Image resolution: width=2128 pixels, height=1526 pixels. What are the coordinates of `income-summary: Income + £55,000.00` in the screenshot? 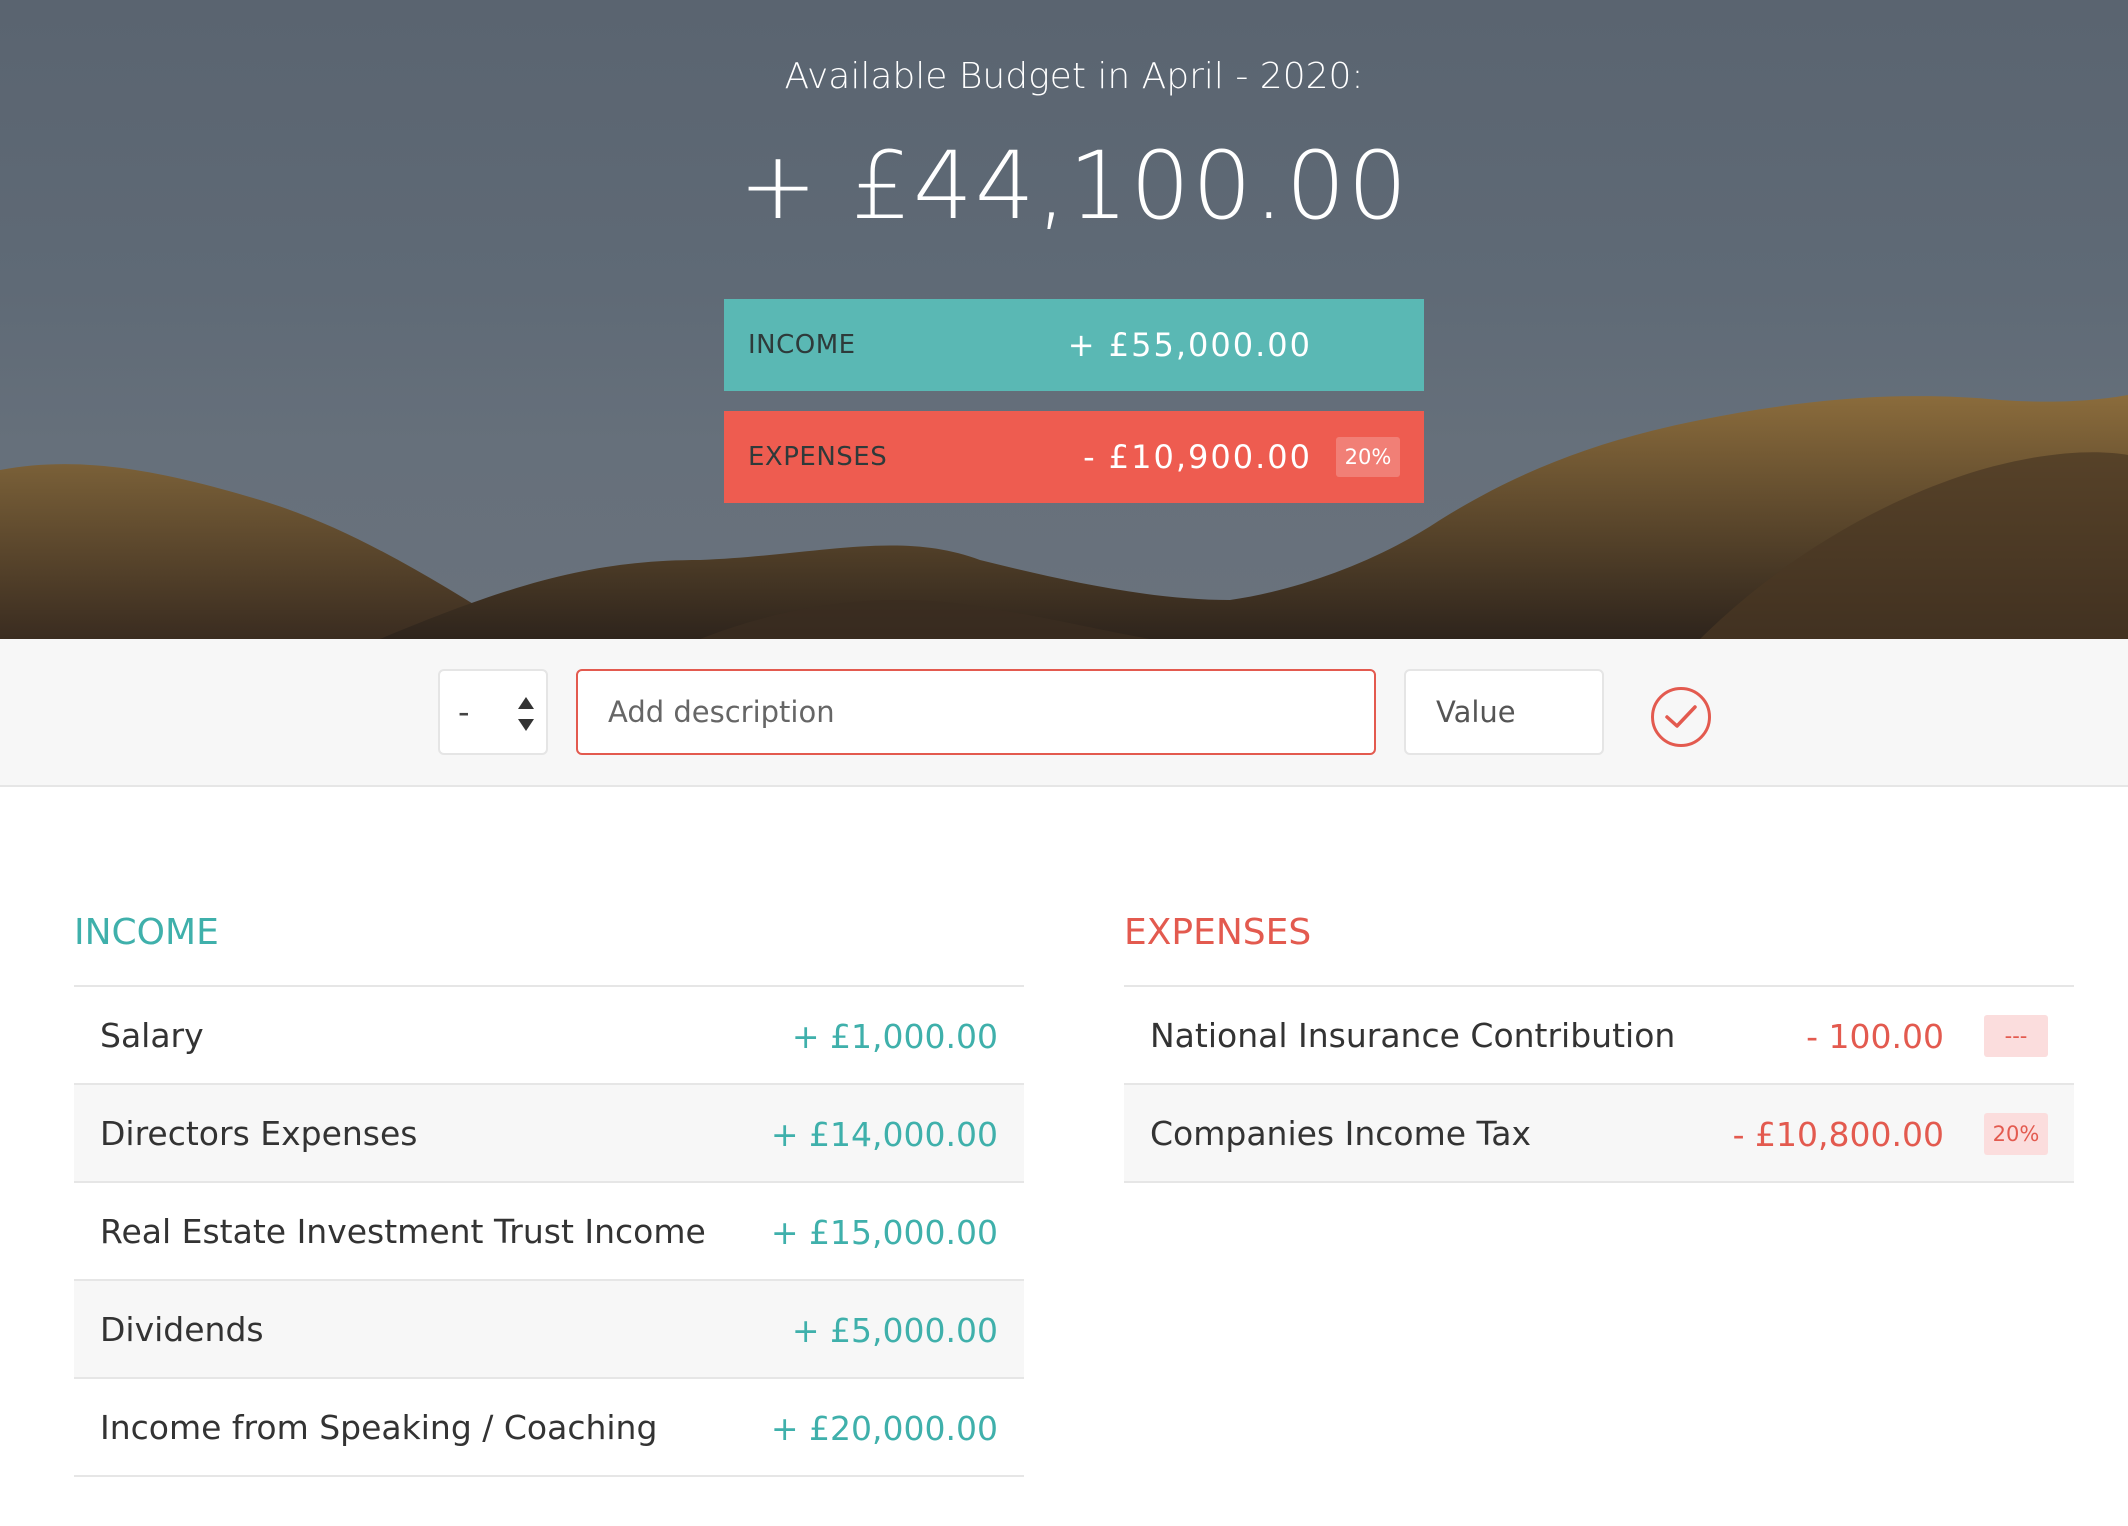 It's located at (1074, 345).